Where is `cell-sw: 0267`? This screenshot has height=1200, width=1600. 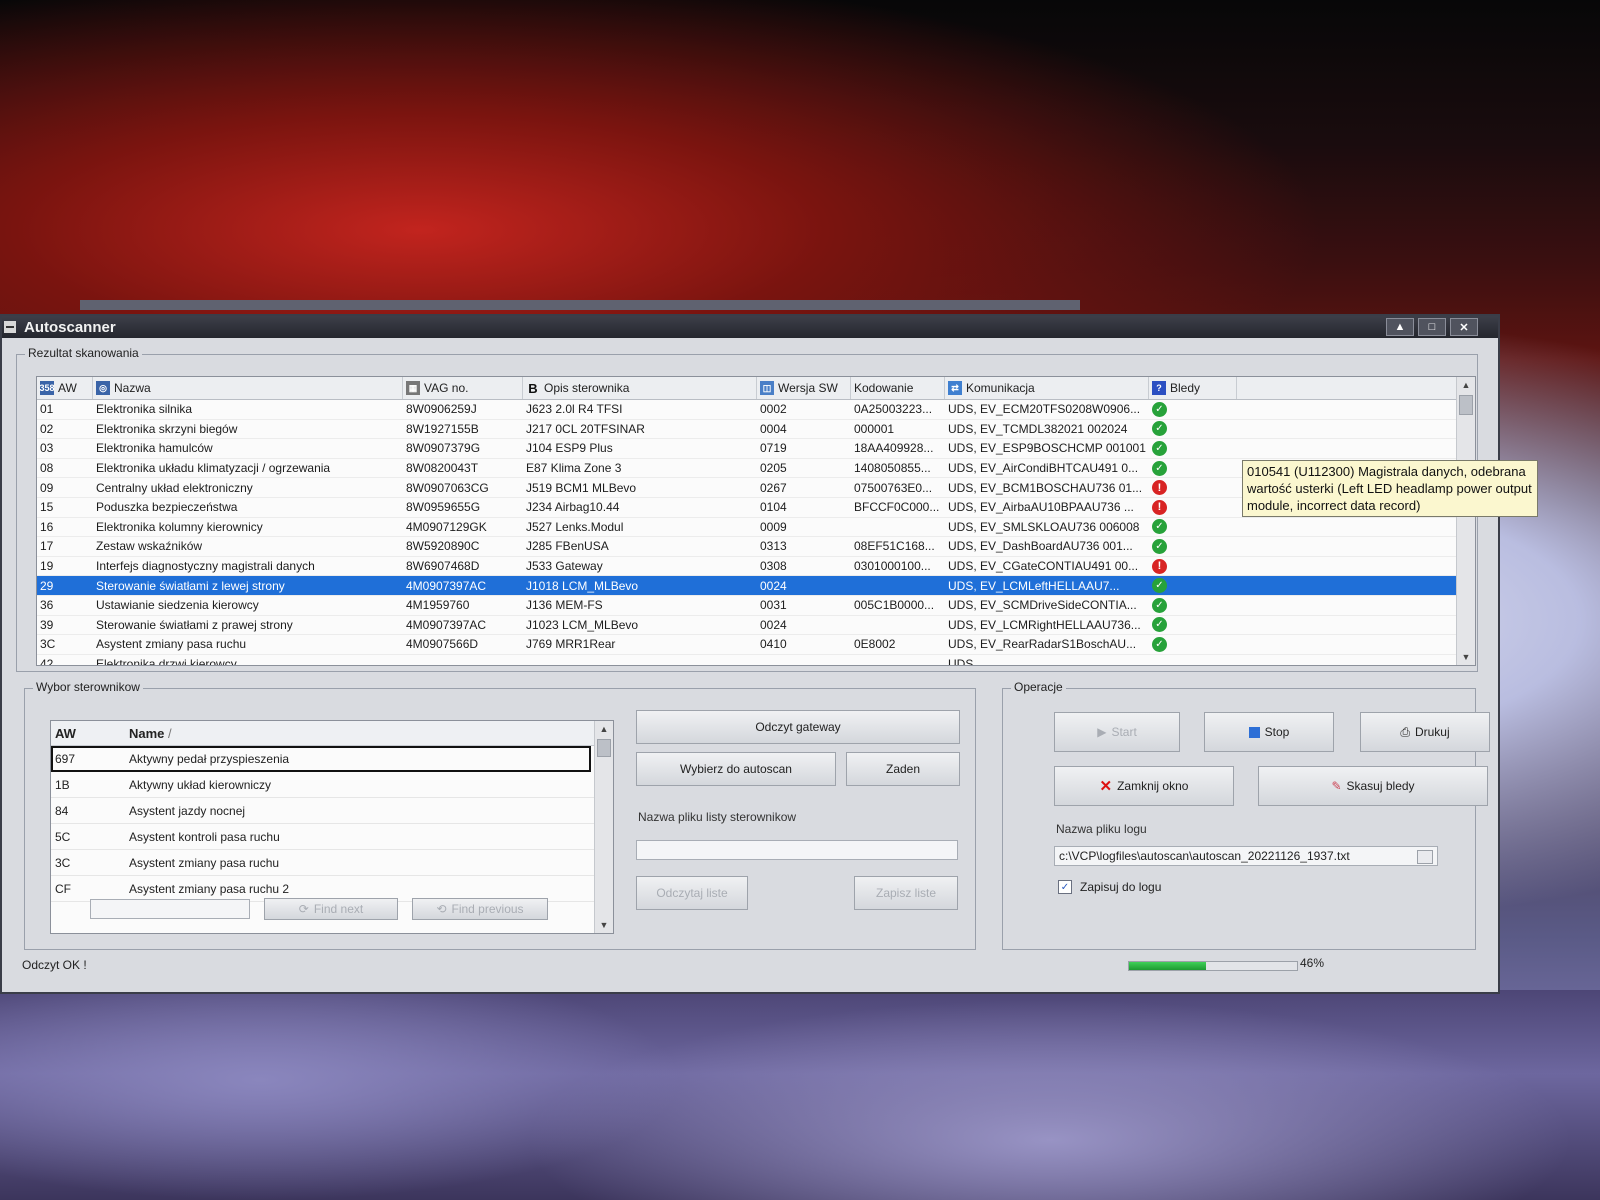
cell-sw: 0267 is located at coordinates (773, 487).